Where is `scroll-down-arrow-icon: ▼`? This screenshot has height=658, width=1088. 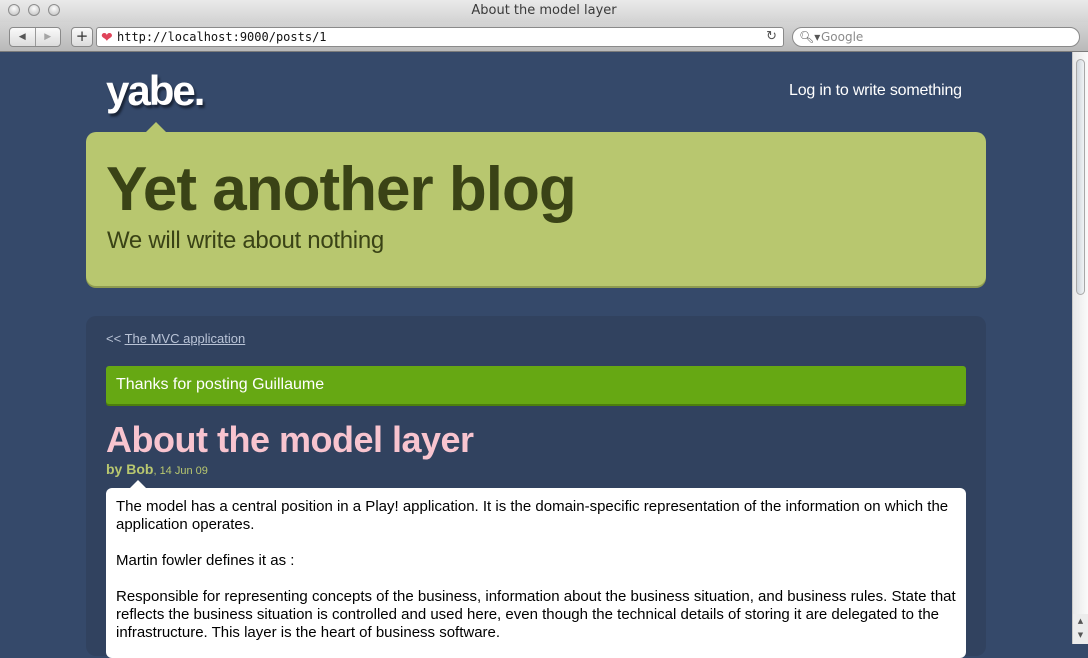 scroll-down-arrow-icon: ▼ is located at coordinates (1080, 635).